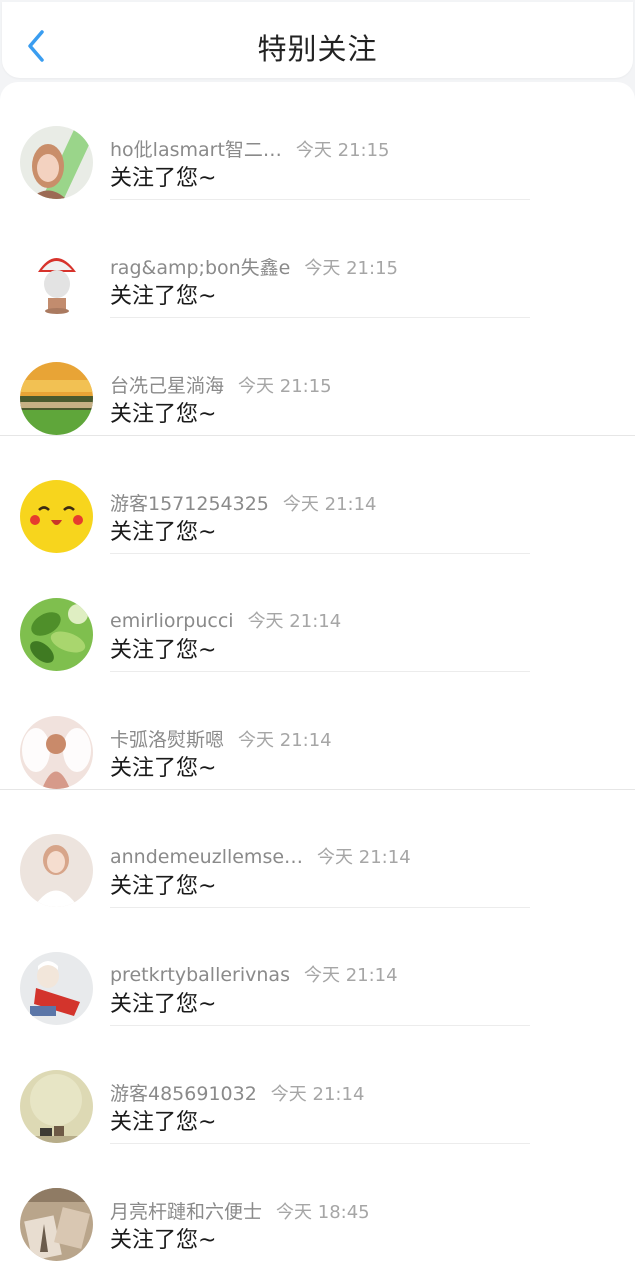  Describe the element at coordinates (317, 49) in the screenshot. I see `page-title: 特别关注` at that location.